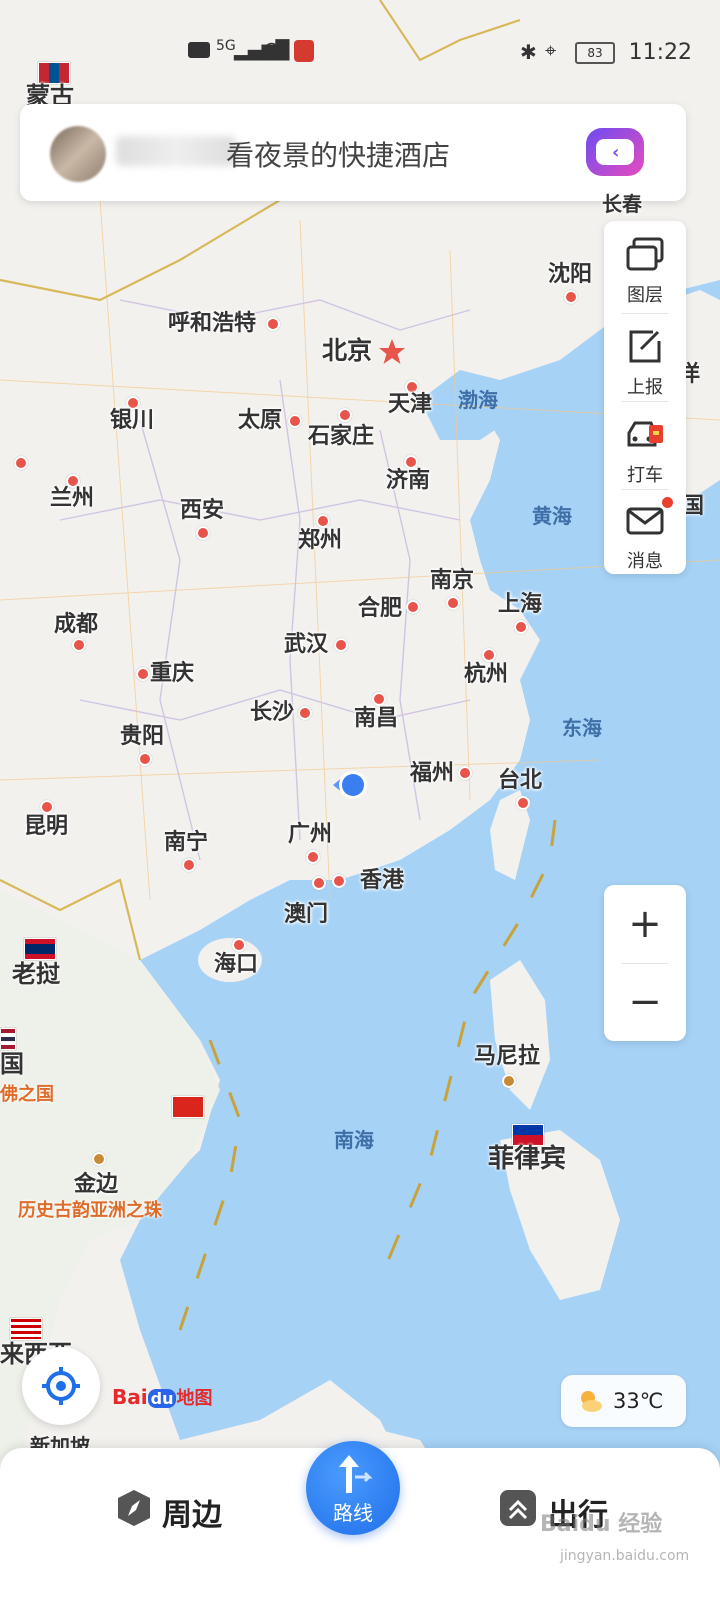 The image size is (720, 1600). I want to click on city-label-tianjin: 天津, so click(410, 405).